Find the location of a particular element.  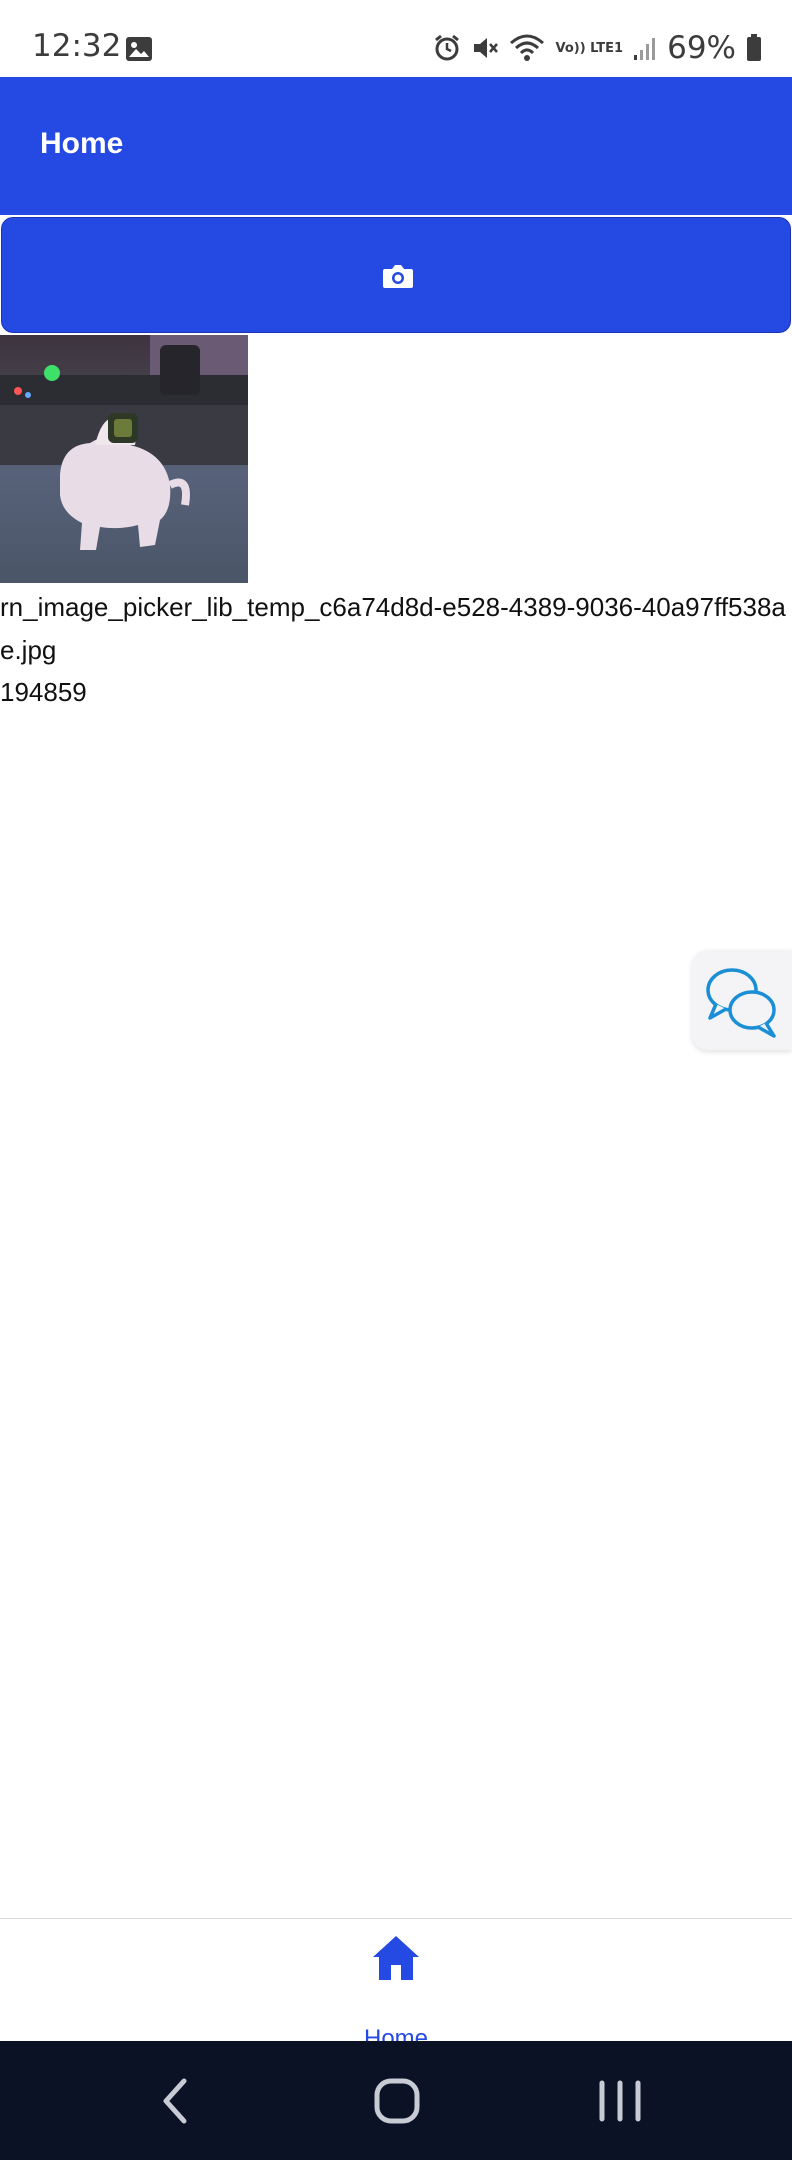

wifi-icon is located at coordinates (527, 48).